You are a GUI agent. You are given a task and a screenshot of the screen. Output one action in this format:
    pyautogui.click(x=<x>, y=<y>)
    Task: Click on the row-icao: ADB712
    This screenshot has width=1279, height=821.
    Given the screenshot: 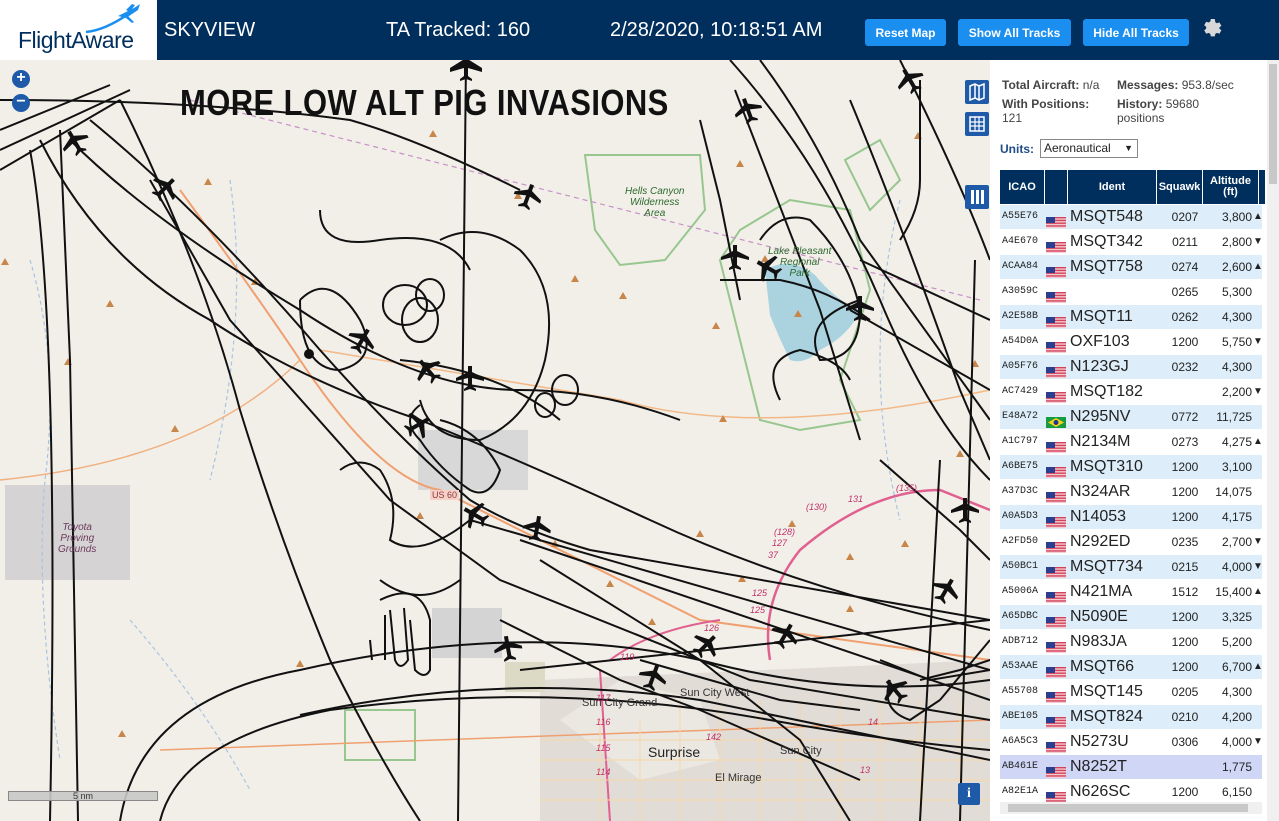 What is the action you would take?
    pyautogui.click(x=1020, y=641)
    